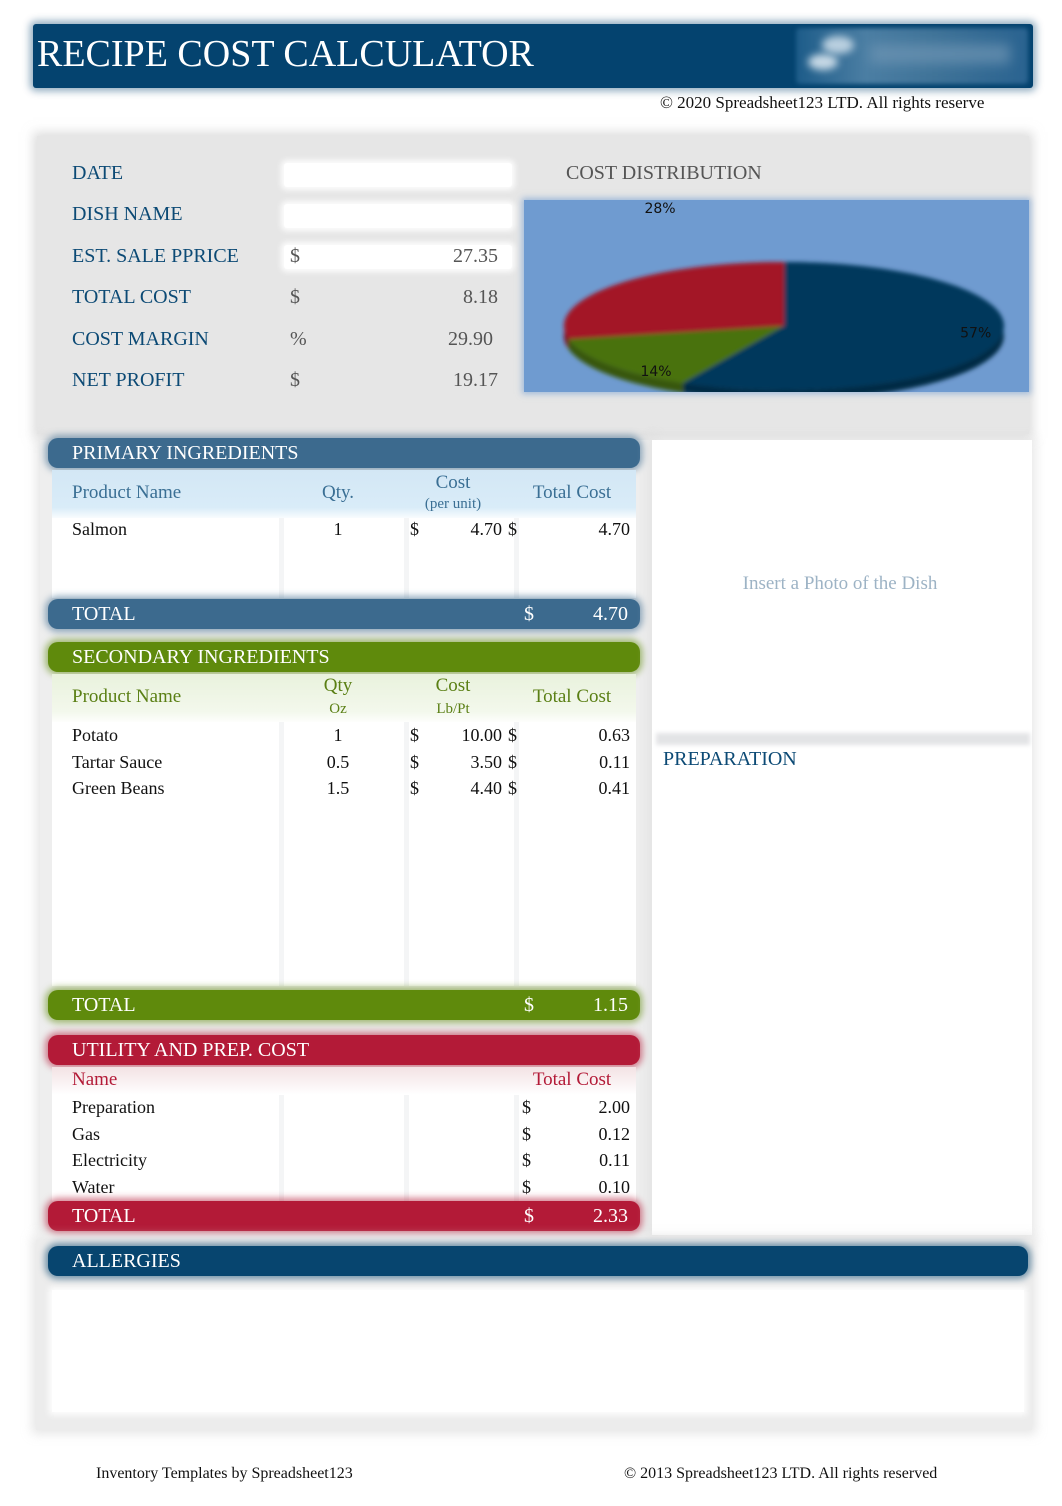 The image size is (1062, 1506). What do you see at coordinates (224, 1473) in the screenshot?
I see `footer-credit: Inventory Templates by Spreadsheet123` at bounding box center [224, 1473].